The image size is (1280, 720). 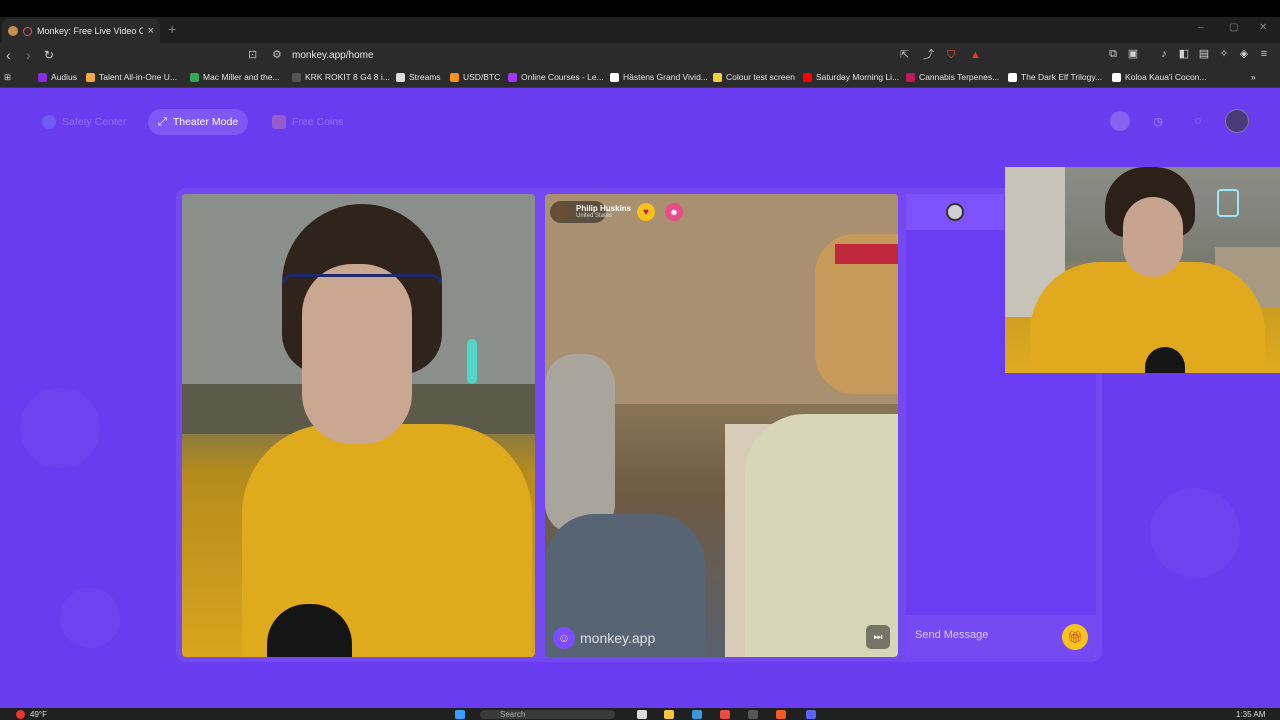 I want to click on extensions-icon: ⧉, so click(x=1113, y=54).